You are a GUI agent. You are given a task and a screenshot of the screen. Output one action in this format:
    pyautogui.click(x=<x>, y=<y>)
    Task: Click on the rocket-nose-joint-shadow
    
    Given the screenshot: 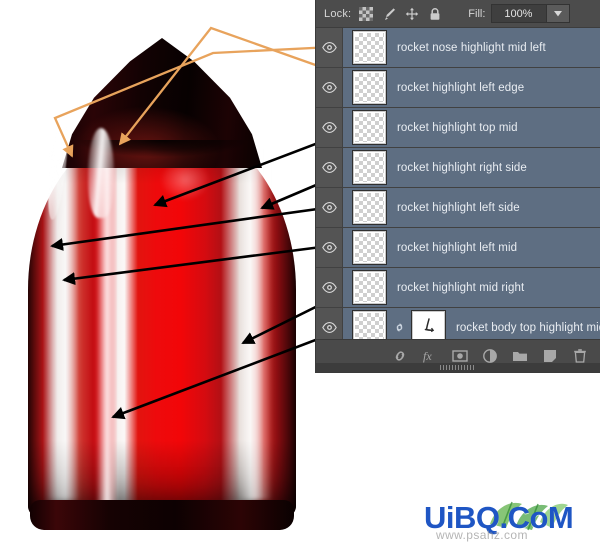 What is the action you would take?
    pyautogui.click(x=162, y=161)
    